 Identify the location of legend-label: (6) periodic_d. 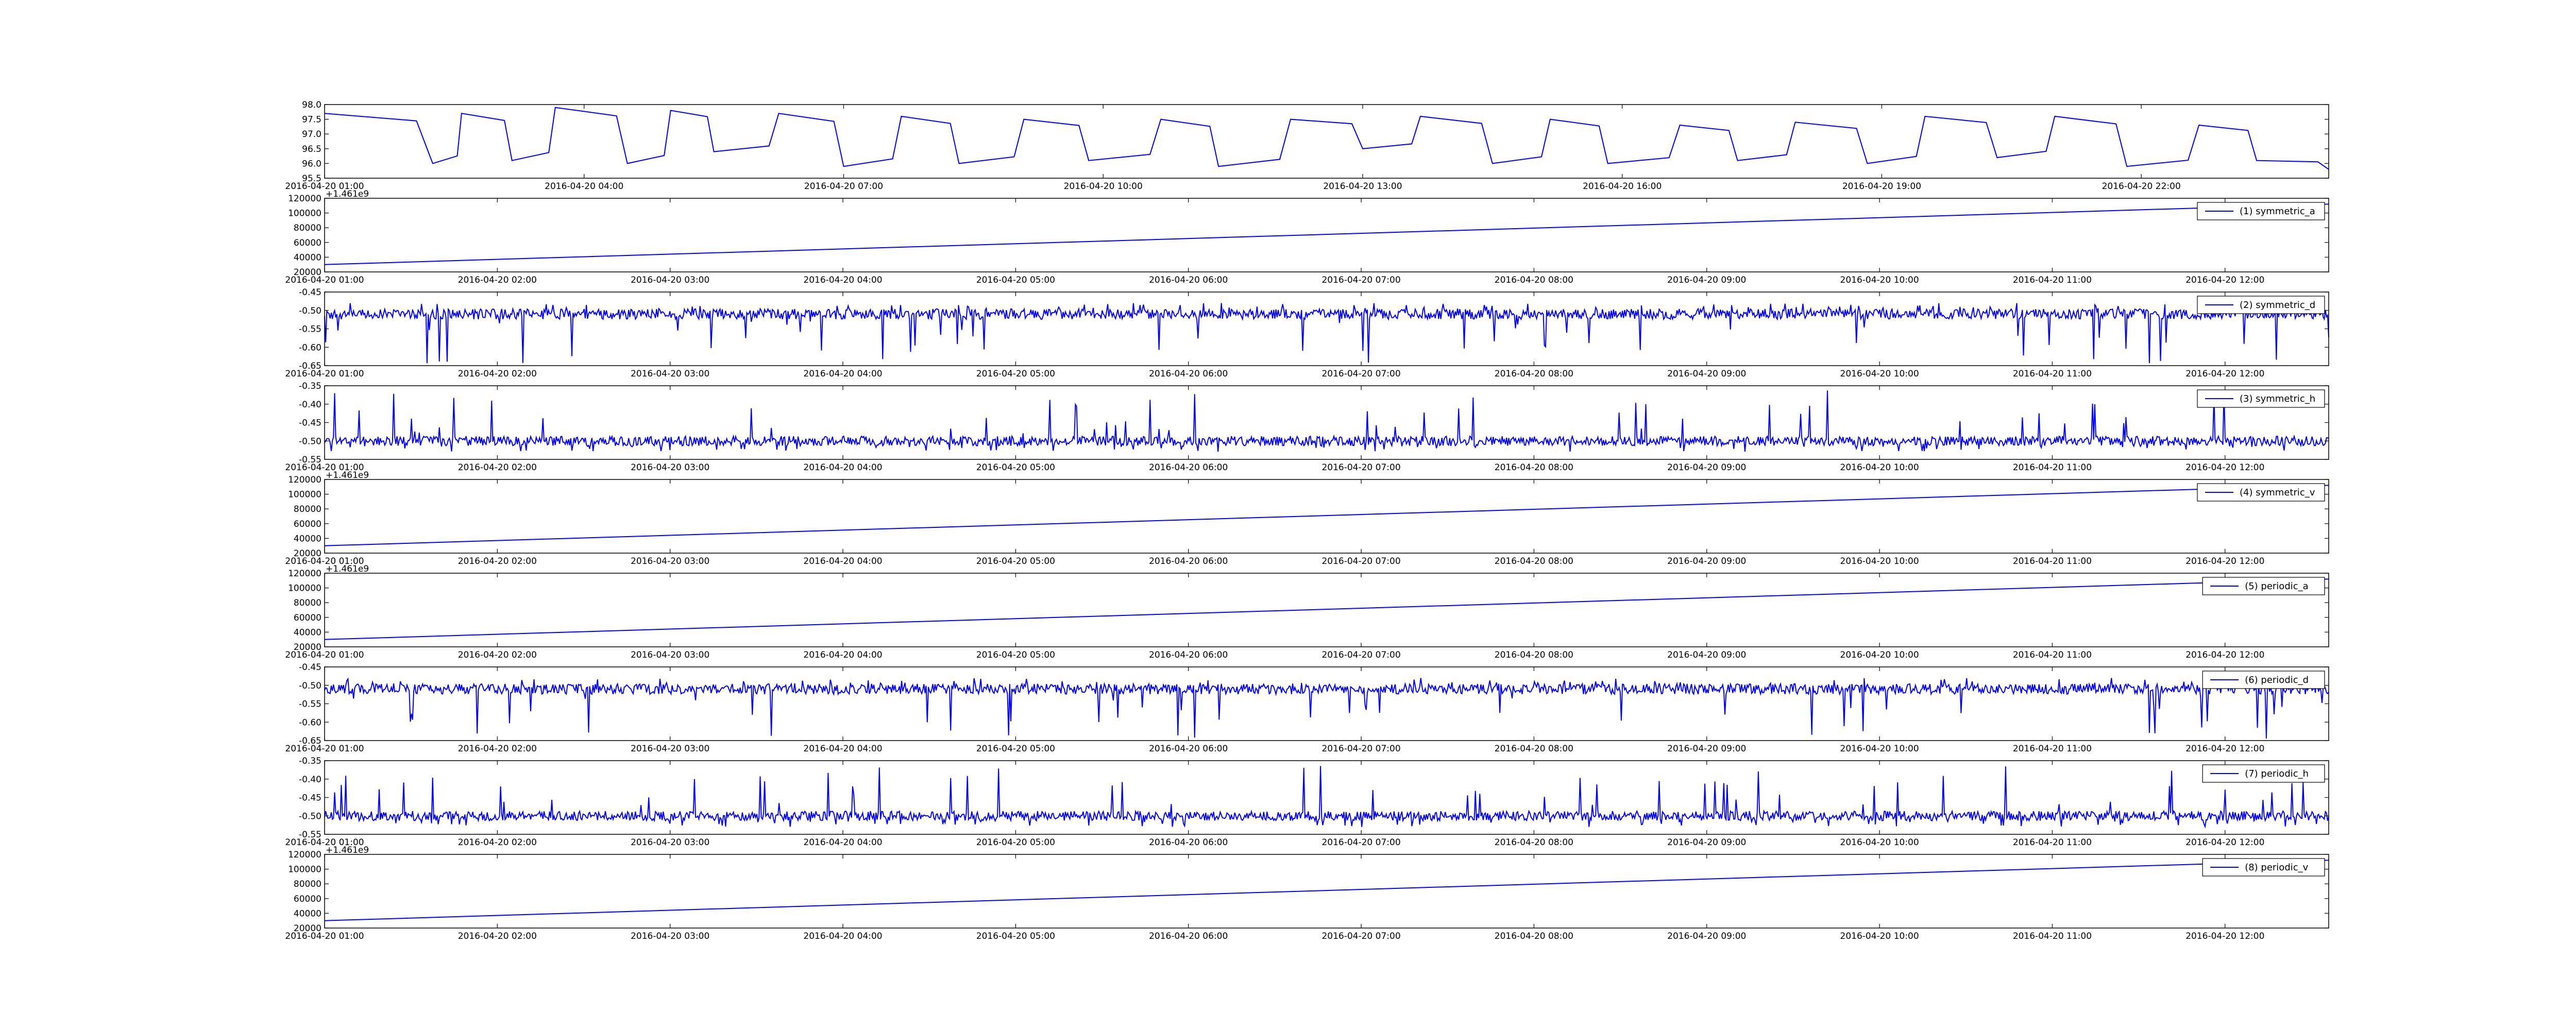
(2277, 680).